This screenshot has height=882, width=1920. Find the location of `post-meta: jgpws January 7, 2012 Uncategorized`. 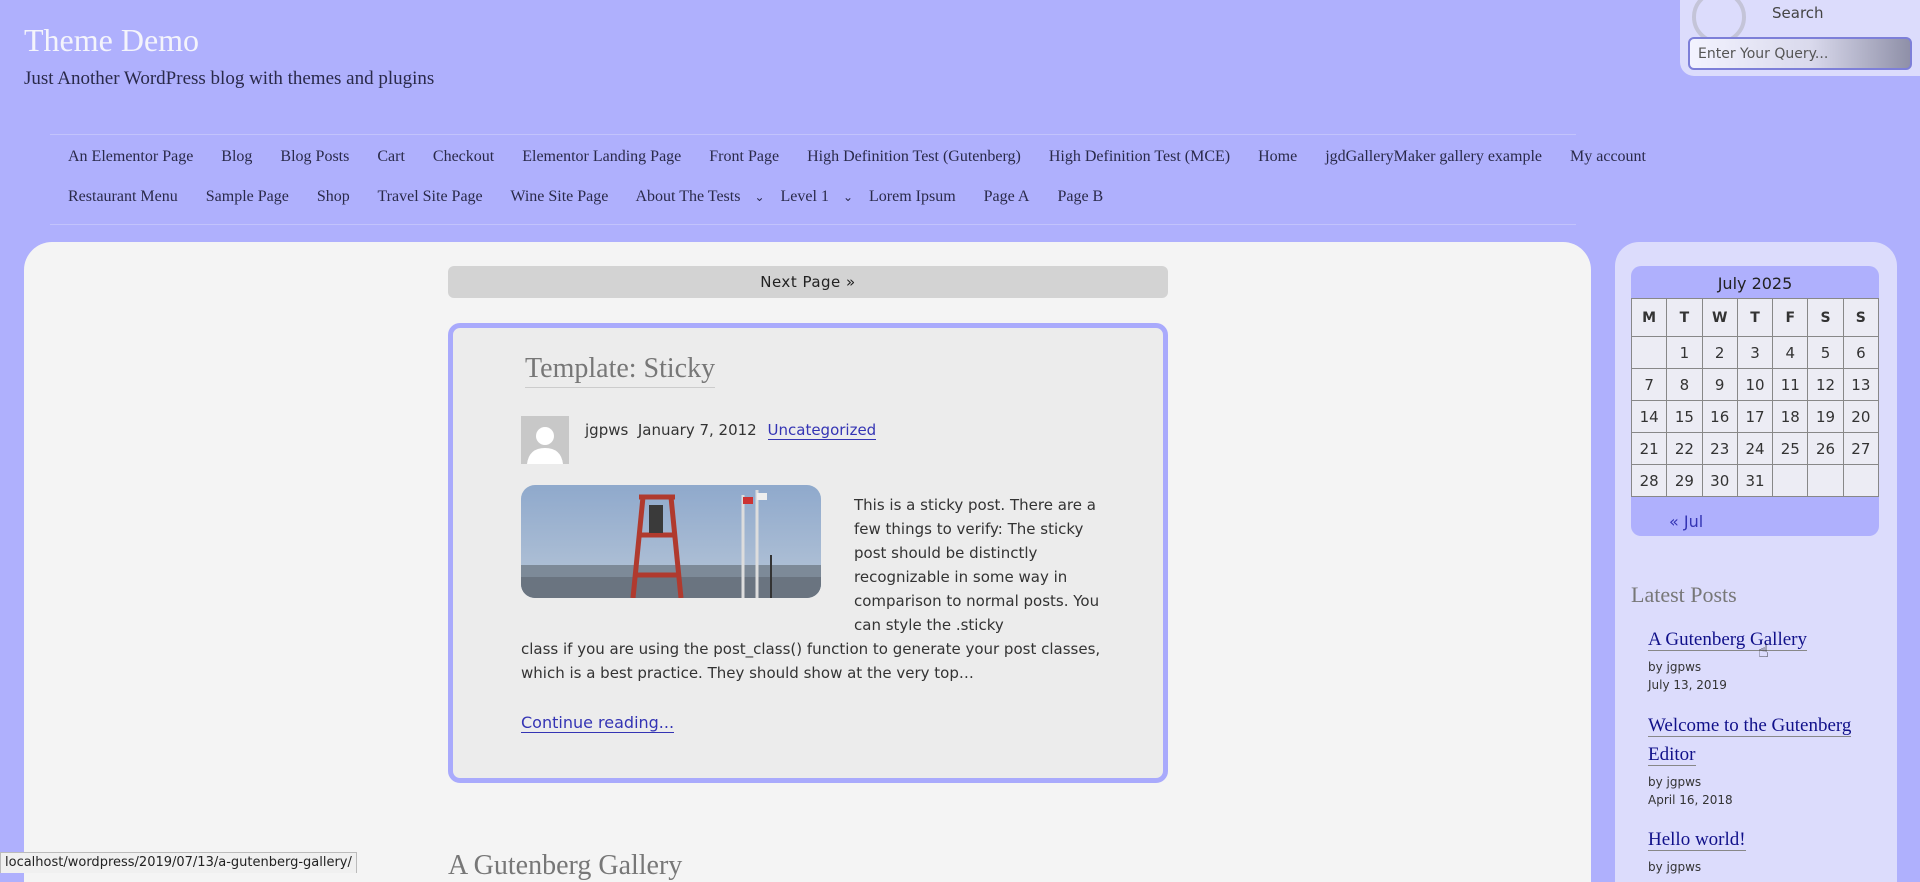

post-meta: jgpws January 7, 2012 Uncategorized is located at coordinates (731, 430).